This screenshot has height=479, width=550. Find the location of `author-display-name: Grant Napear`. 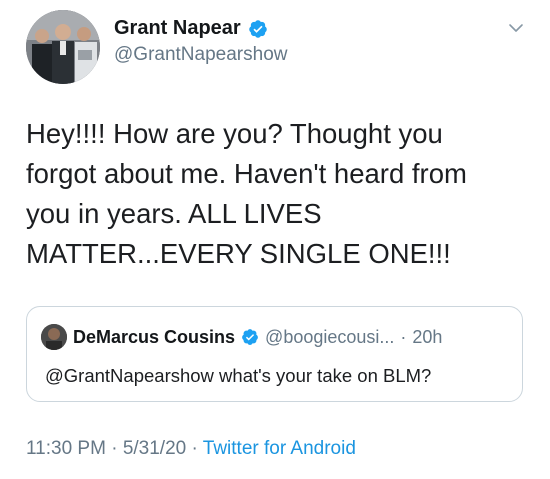

author-display-name: Grant Napear is located at coordinates (177, 28).